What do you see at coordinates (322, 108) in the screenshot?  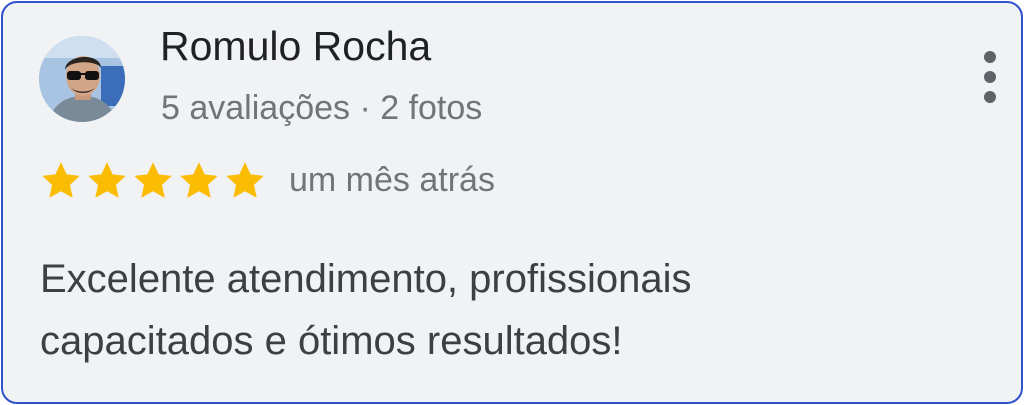 I see `reviewer-stats: 5 avaliações · 2 fotos` at bounding box center [322, 108].